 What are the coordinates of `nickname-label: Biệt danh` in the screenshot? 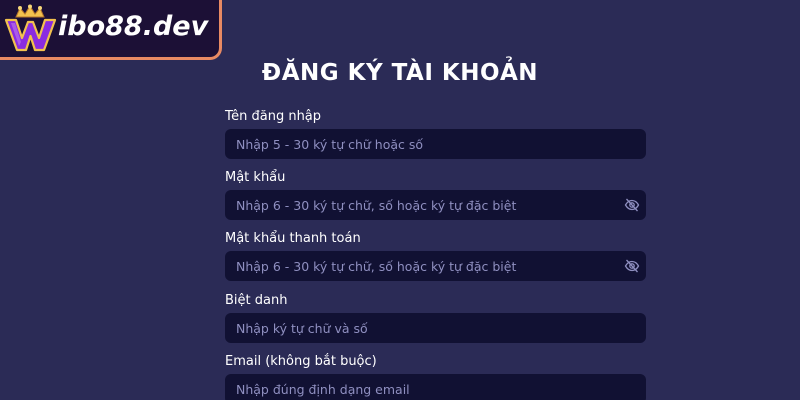 It's located at (256, 300).